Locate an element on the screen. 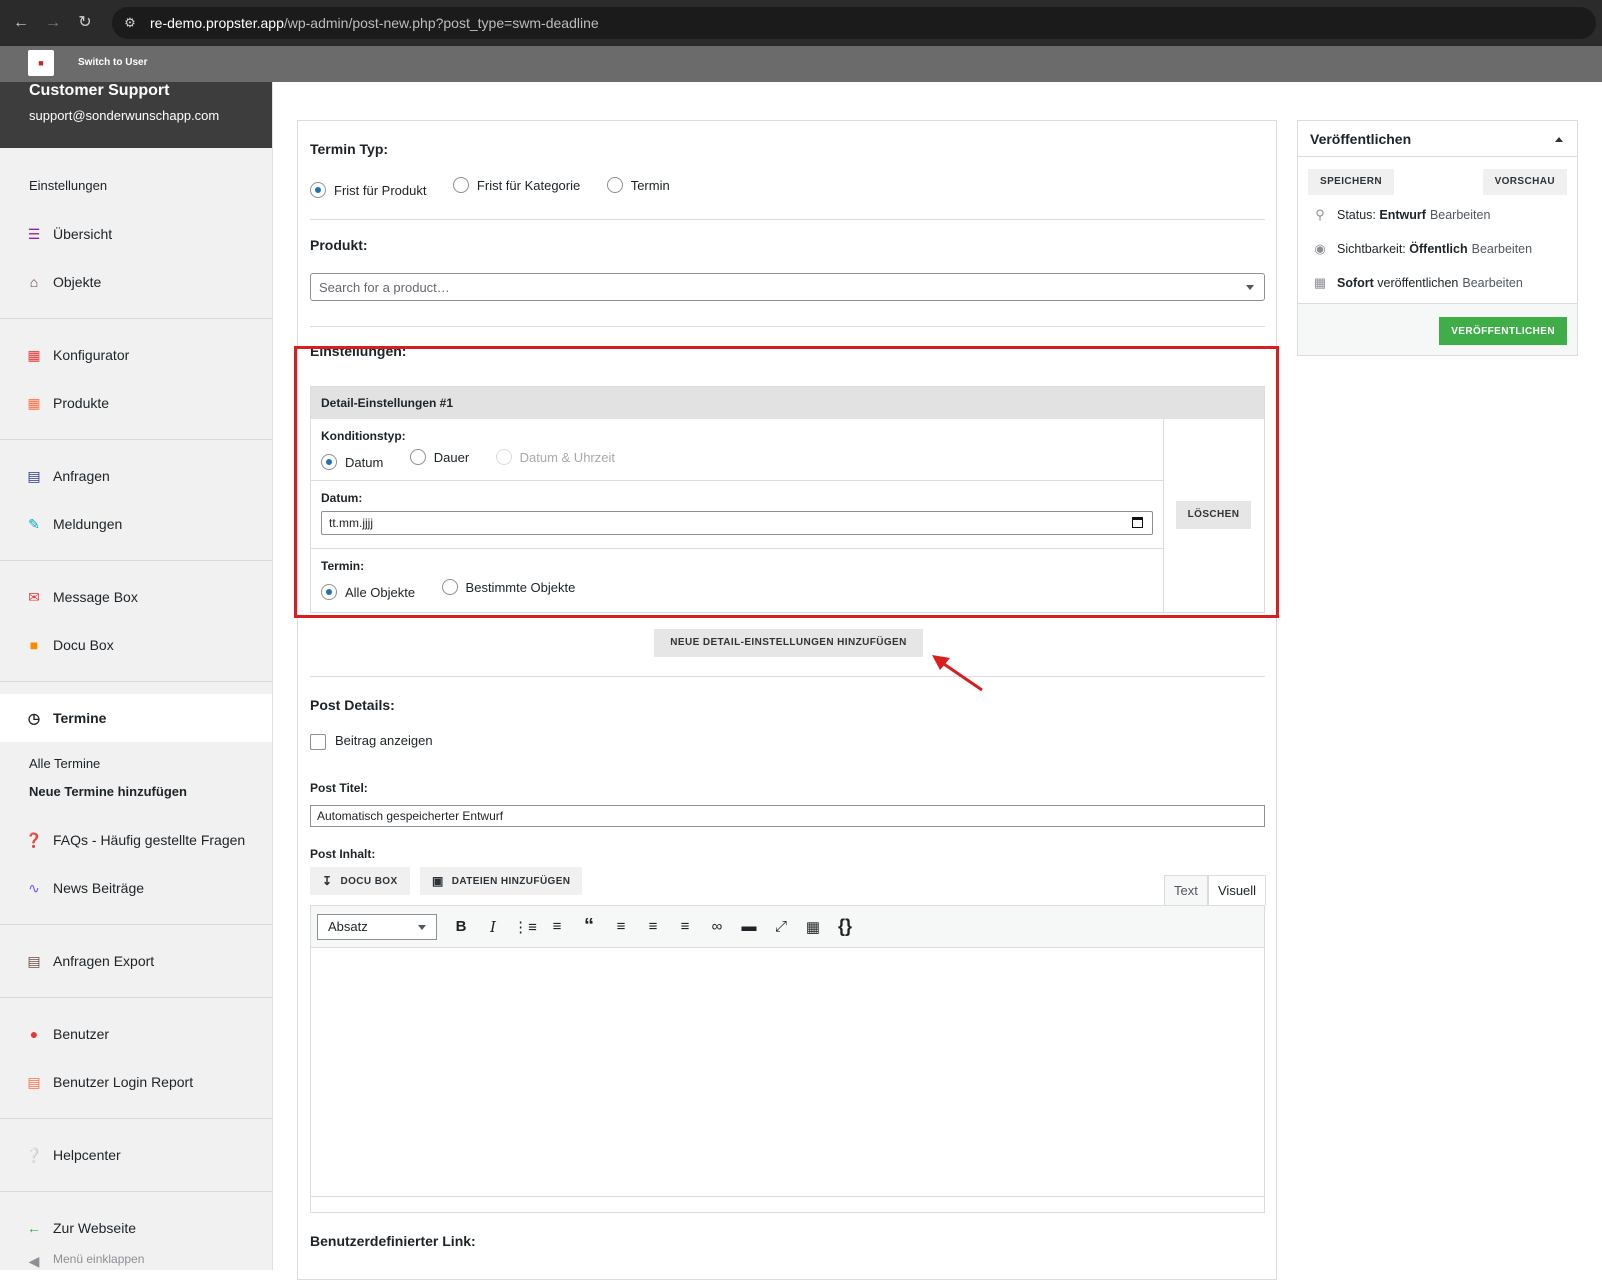 This screenshot has height=1280, width=1602. collapse-triangle-icon is located at coordinates (1559, 139).